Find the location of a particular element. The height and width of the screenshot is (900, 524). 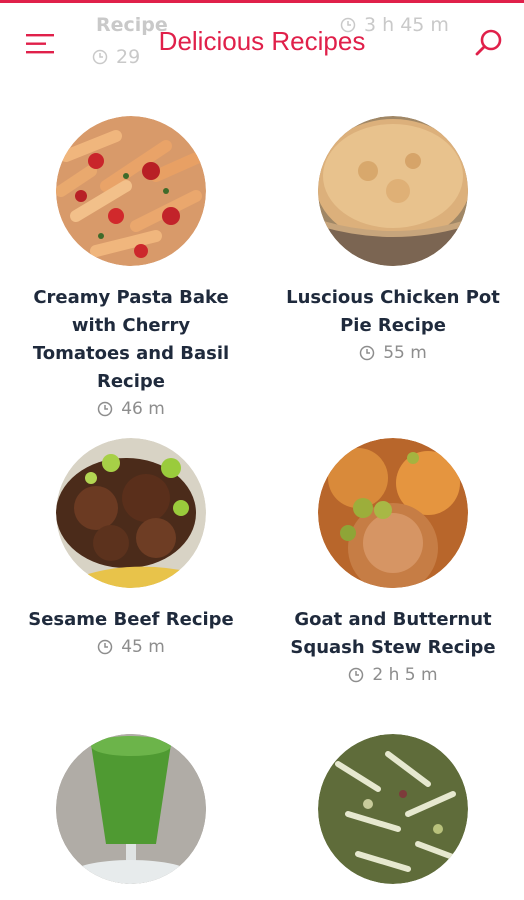

recipe-time: 55 m is located at coordinates (393, 353).